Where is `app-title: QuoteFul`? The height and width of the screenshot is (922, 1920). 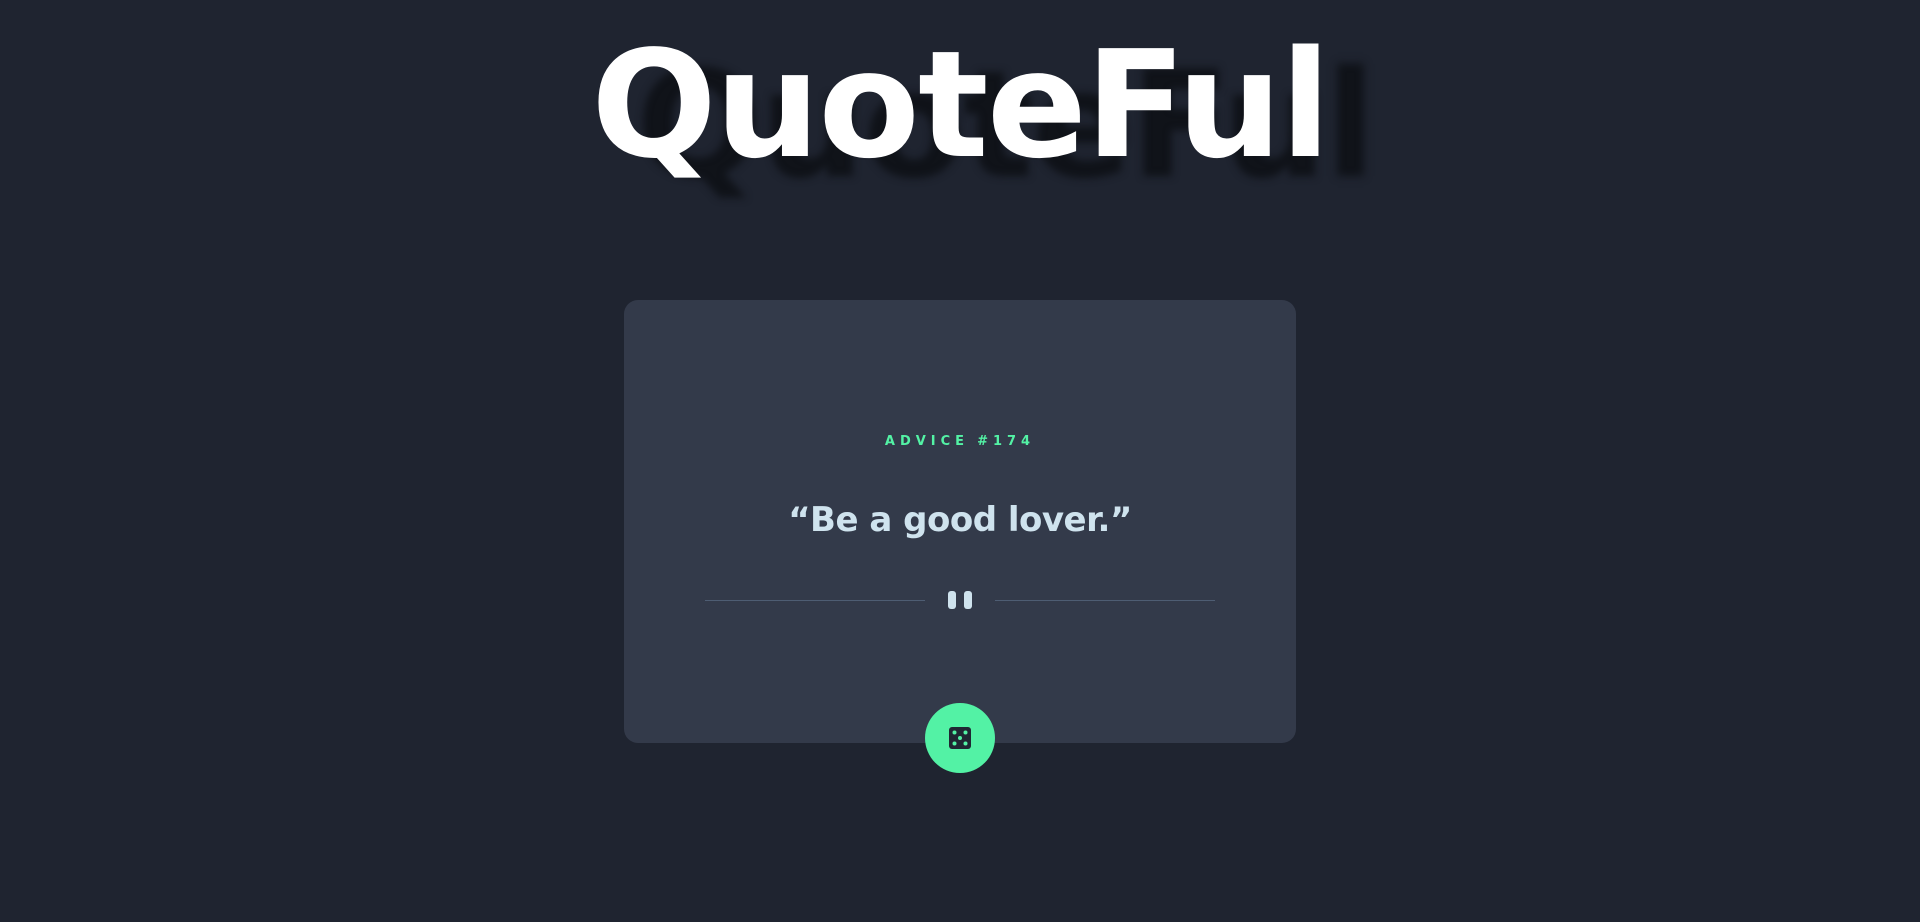 app-title: QuoteFul is located at coordinates (961, 105).